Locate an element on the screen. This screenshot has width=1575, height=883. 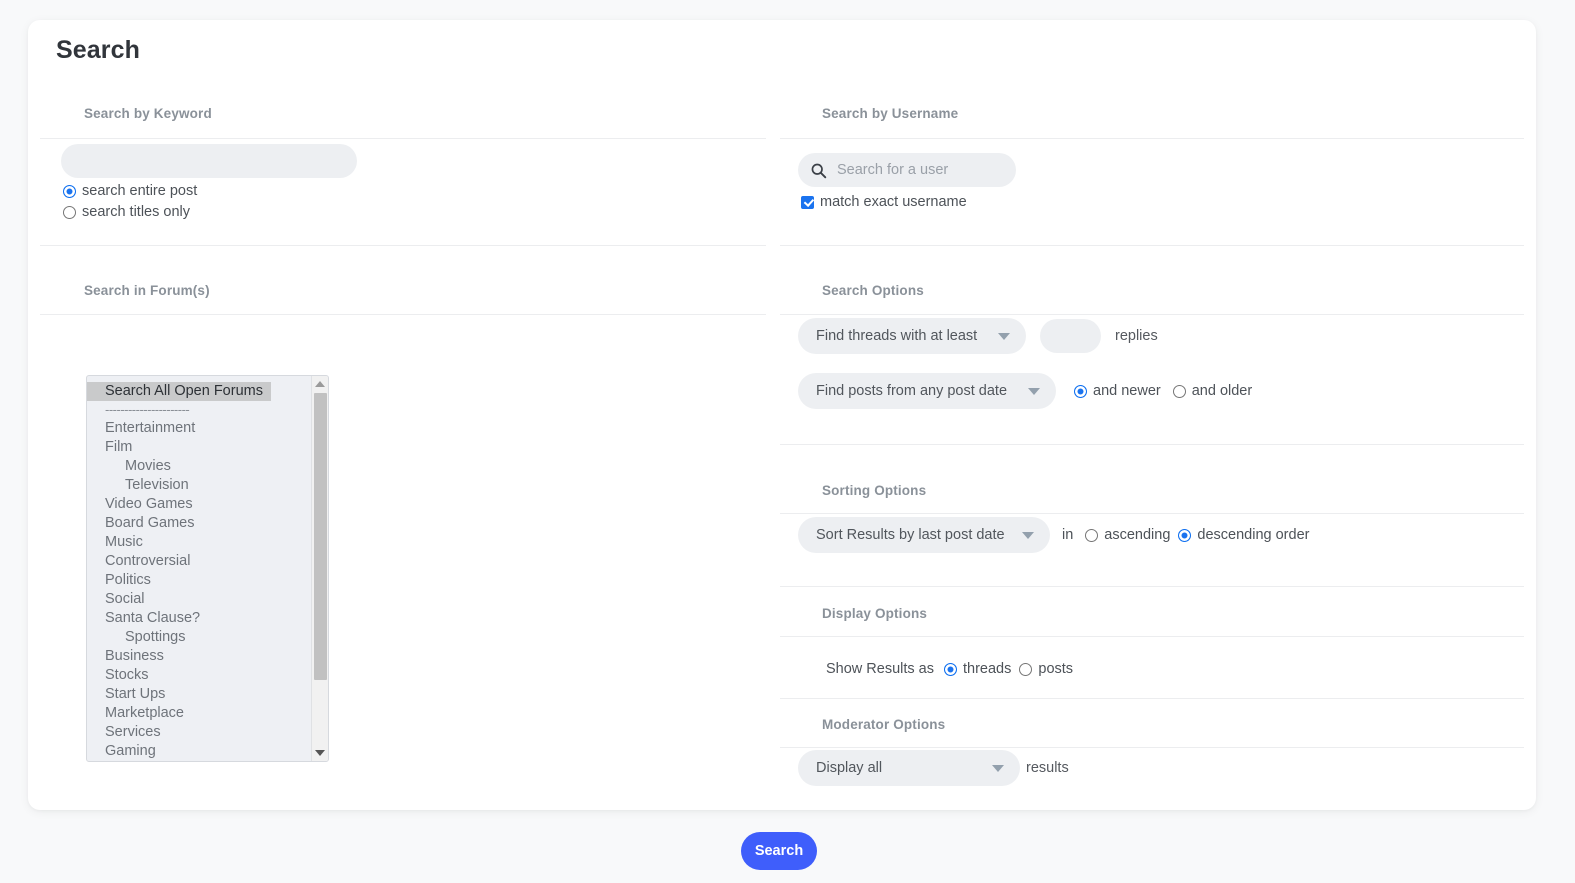
forum-list-item: Business is located at coordinates (199, 656).